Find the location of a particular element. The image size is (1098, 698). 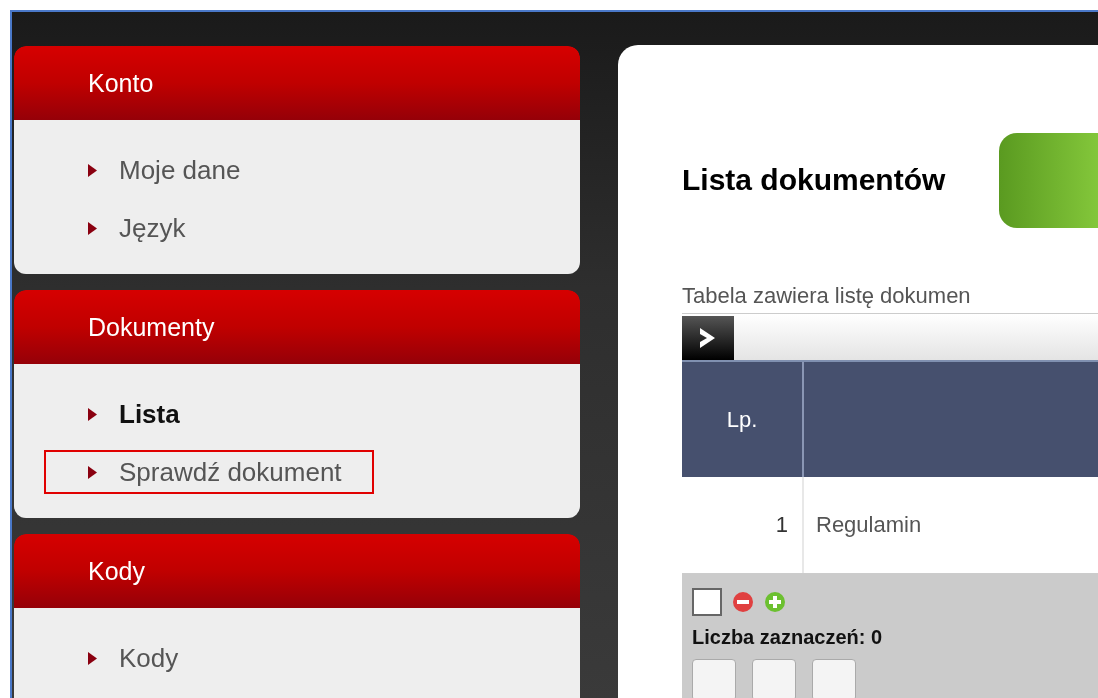

menu-link: Język is located at coordinates (152, 228).